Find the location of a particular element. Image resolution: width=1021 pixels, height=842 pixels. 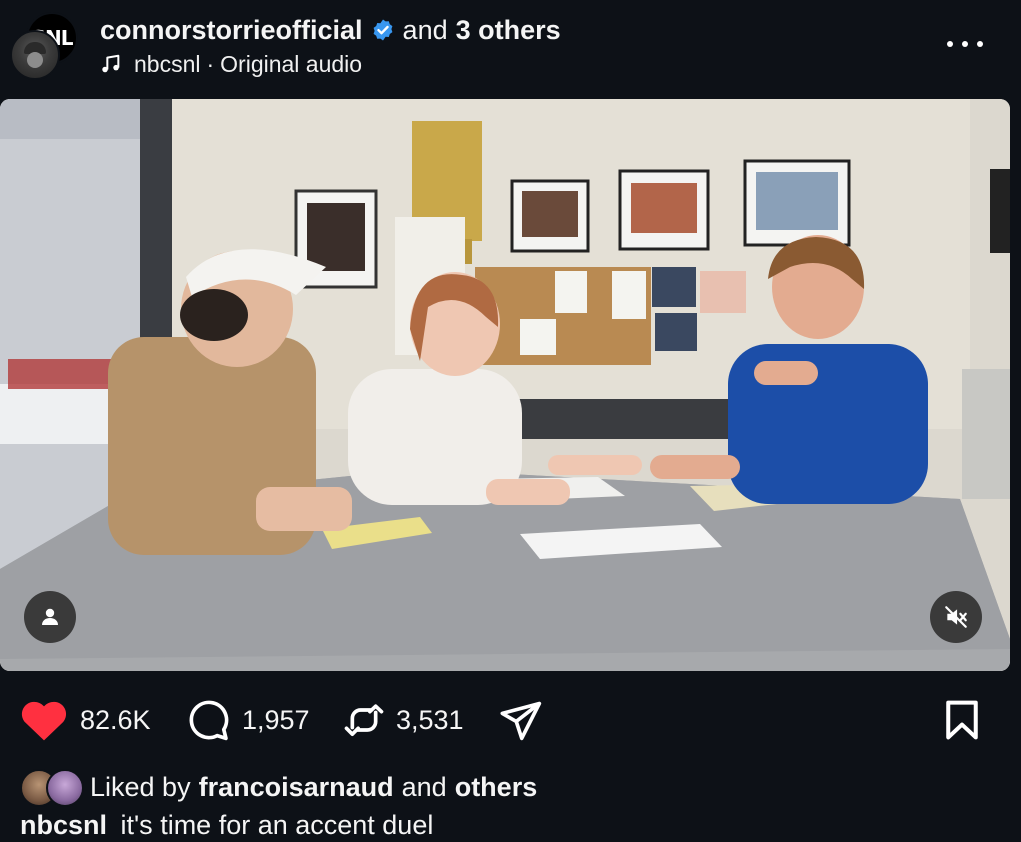

like-button: 82.6K is located at coordinates (85, 720).